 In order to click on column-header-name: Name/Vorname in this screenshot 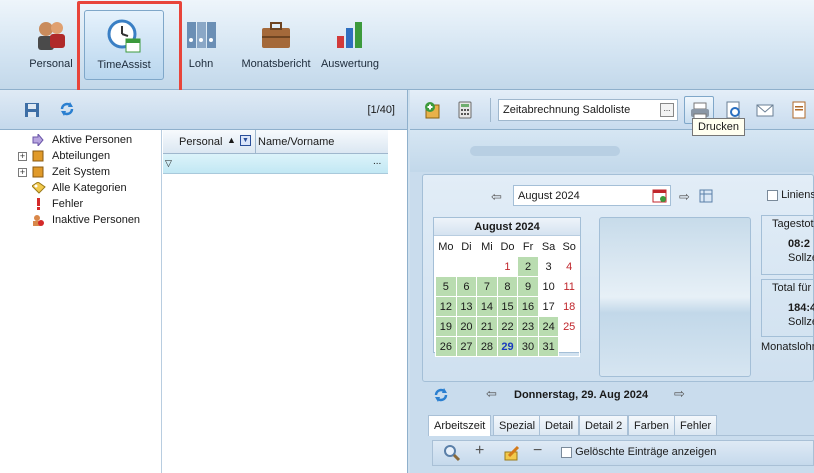, I will do `click(296, 142)`.